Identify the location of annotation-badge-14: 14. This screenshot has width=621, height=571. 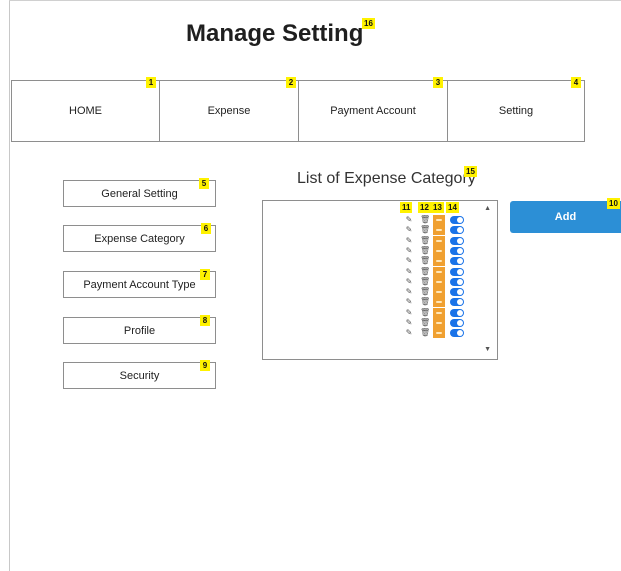
(452, 207).